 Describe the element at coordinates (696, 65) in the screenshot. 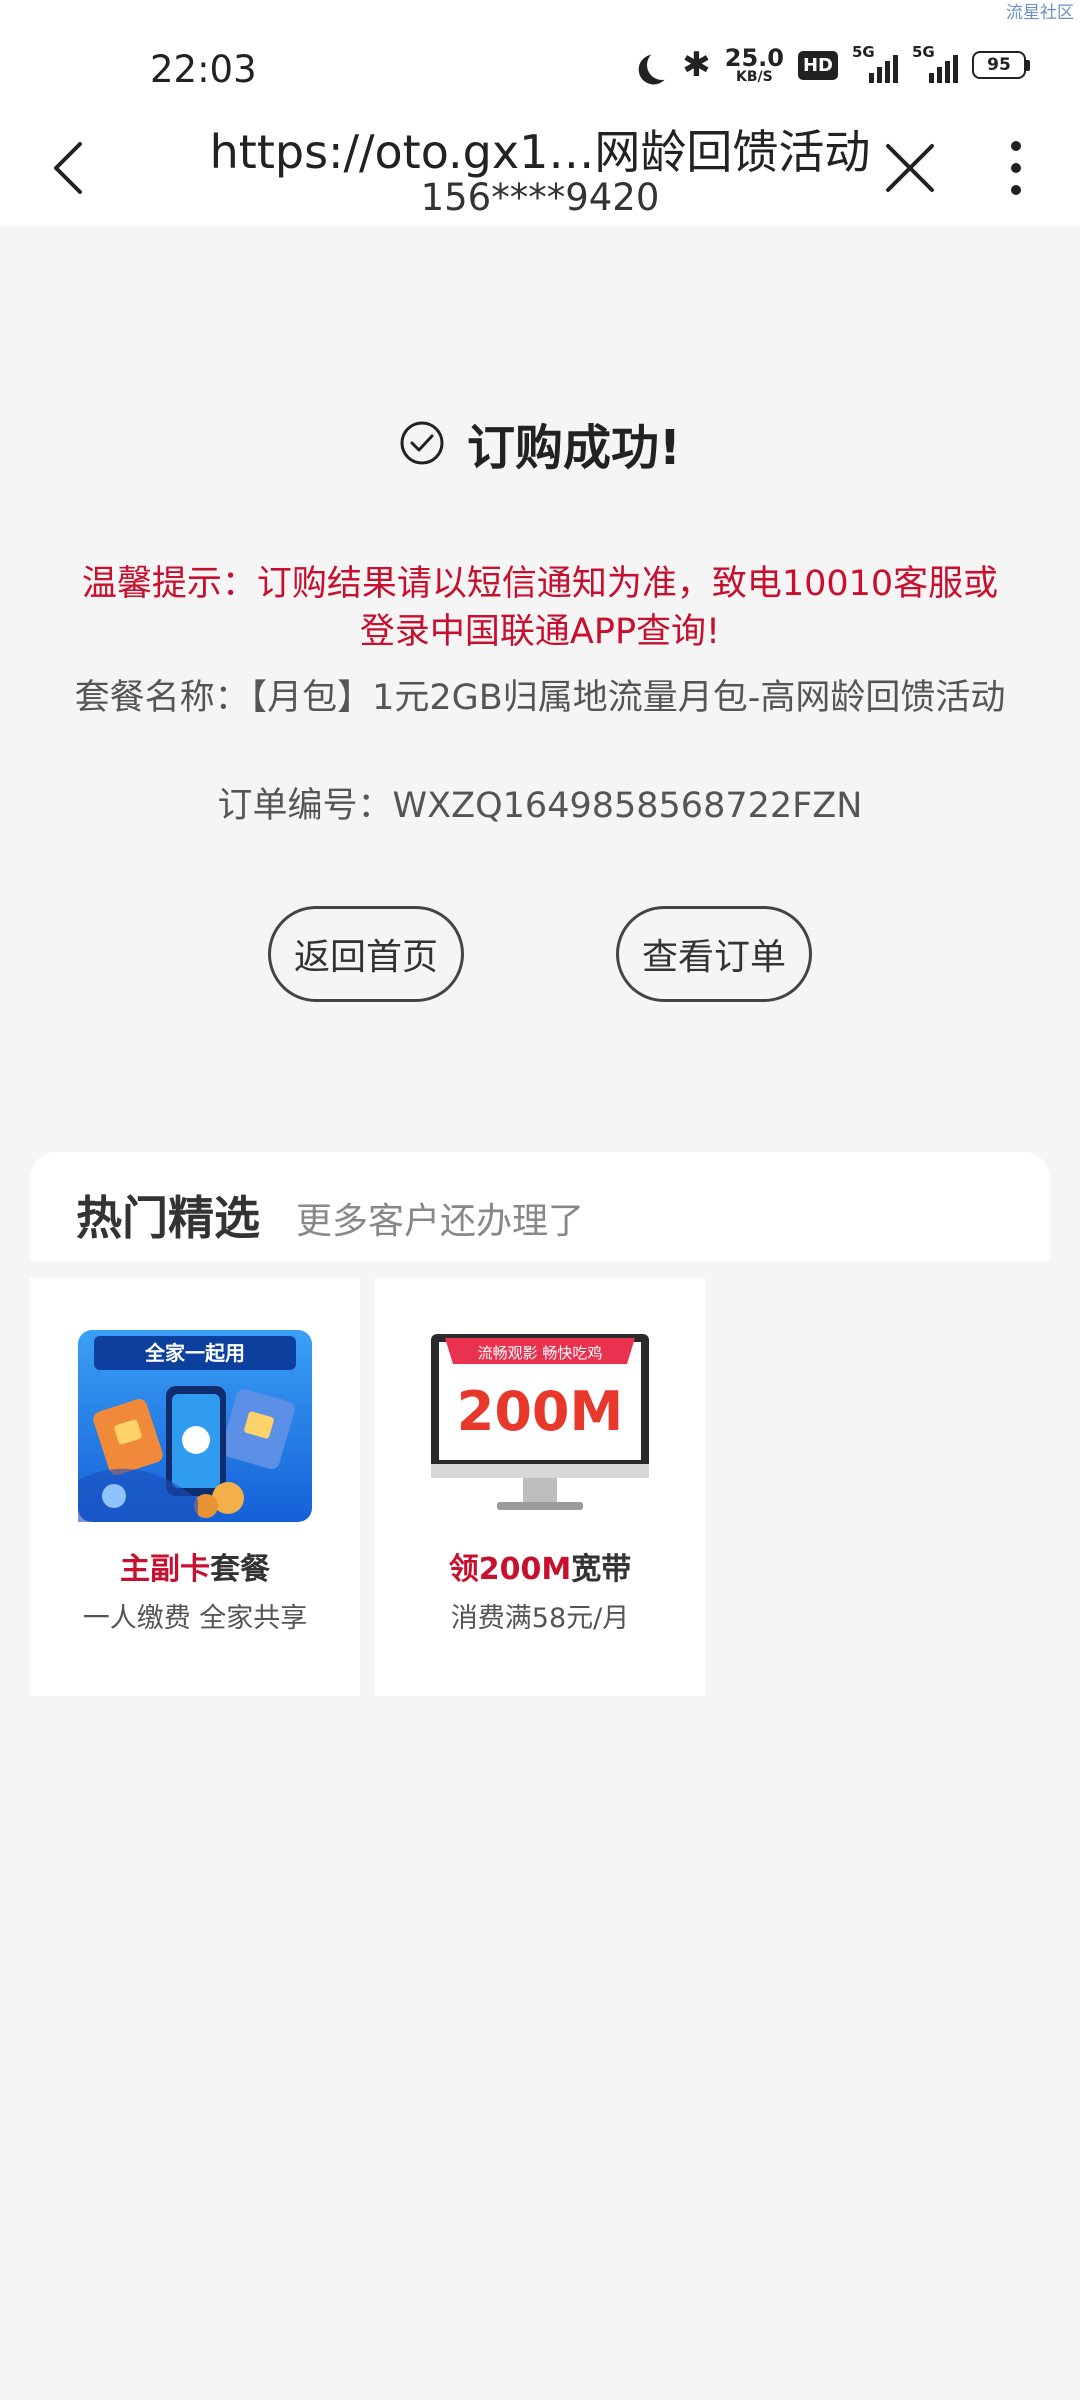

I see `bluetooth-icon: ✱` at that location.